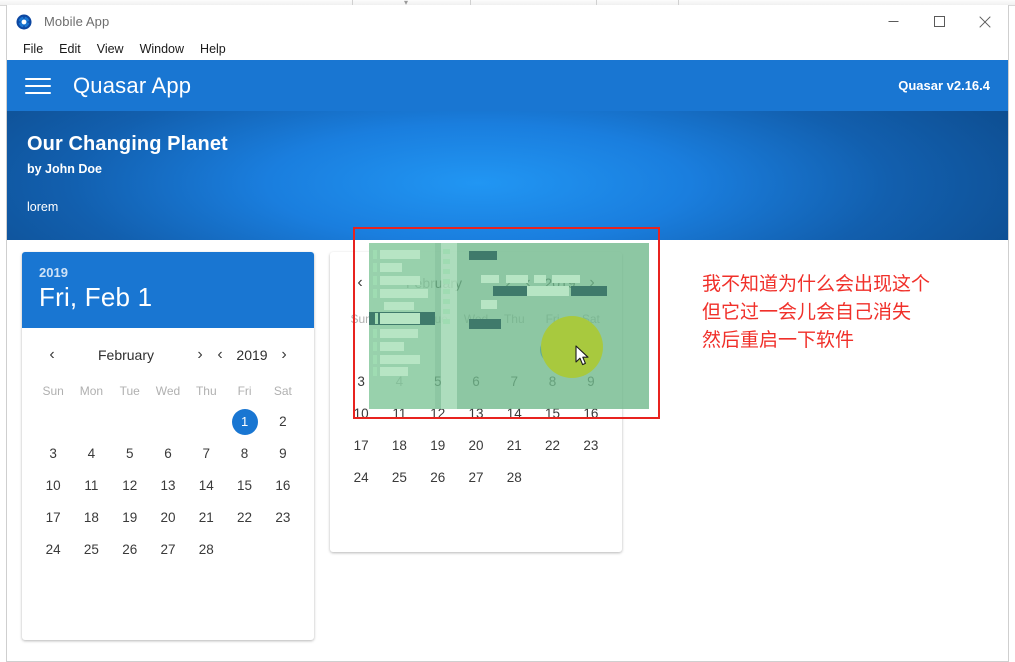 Image resolution: width=1015 pixels, height=662 pixels. I want to click on calendar-day: 6, so click(168, 454).